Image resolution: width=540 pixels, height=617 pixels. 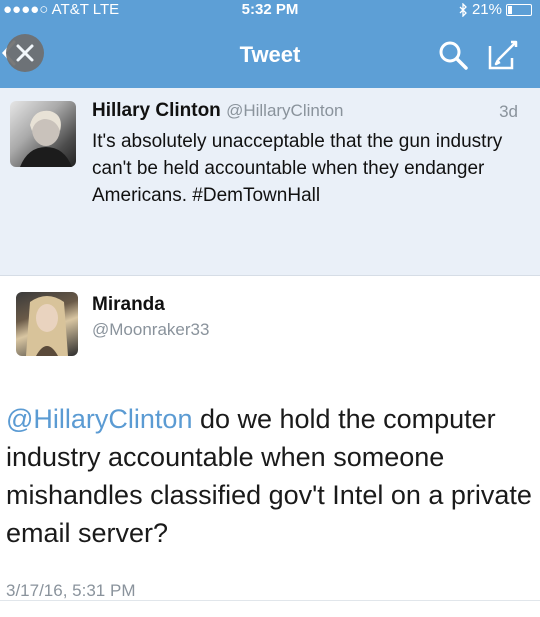 What do you see at coordinates (463, 9) in the screenshot?
I see `bluetooth-icon` at bounding box center [463, 9].